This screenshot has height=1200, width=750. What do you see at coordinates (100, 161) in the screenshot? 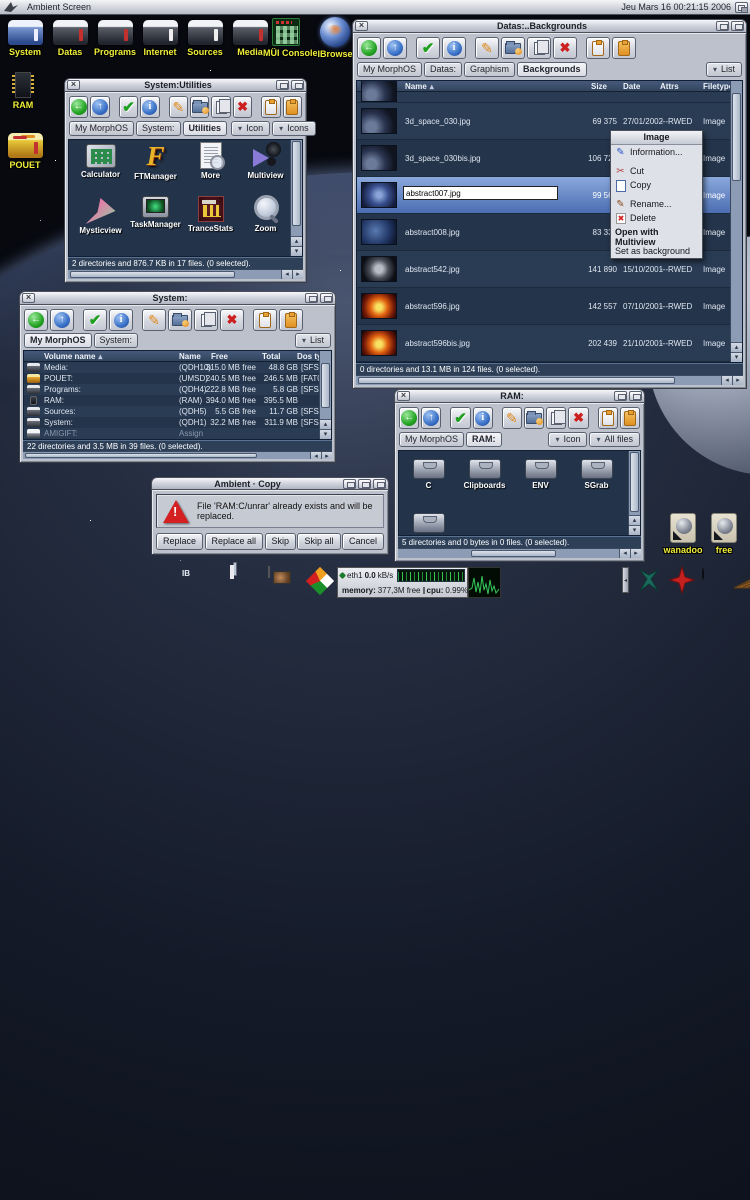
I see `file-icon-calculator: Calculator` at bounding box center [100, 161].